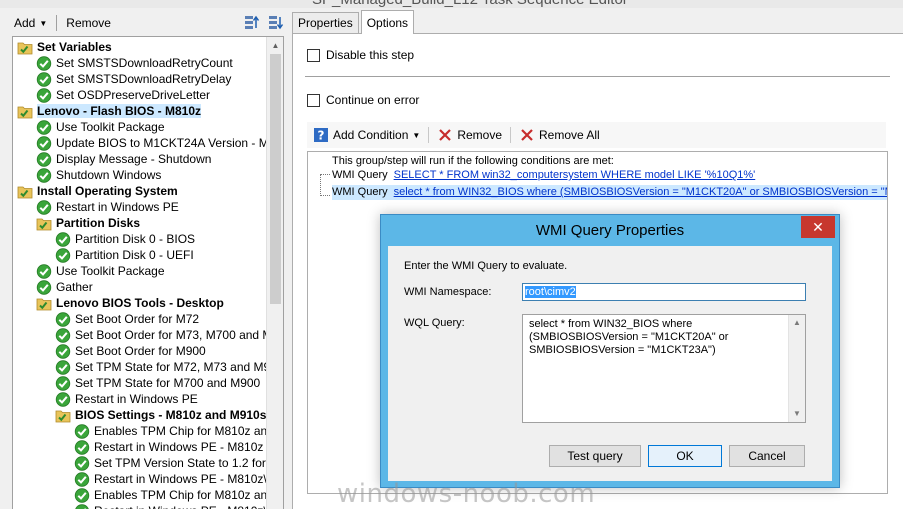  I want to click on tree-step-item: Set OSDPreserveDriveLetter, so click(140, 95).